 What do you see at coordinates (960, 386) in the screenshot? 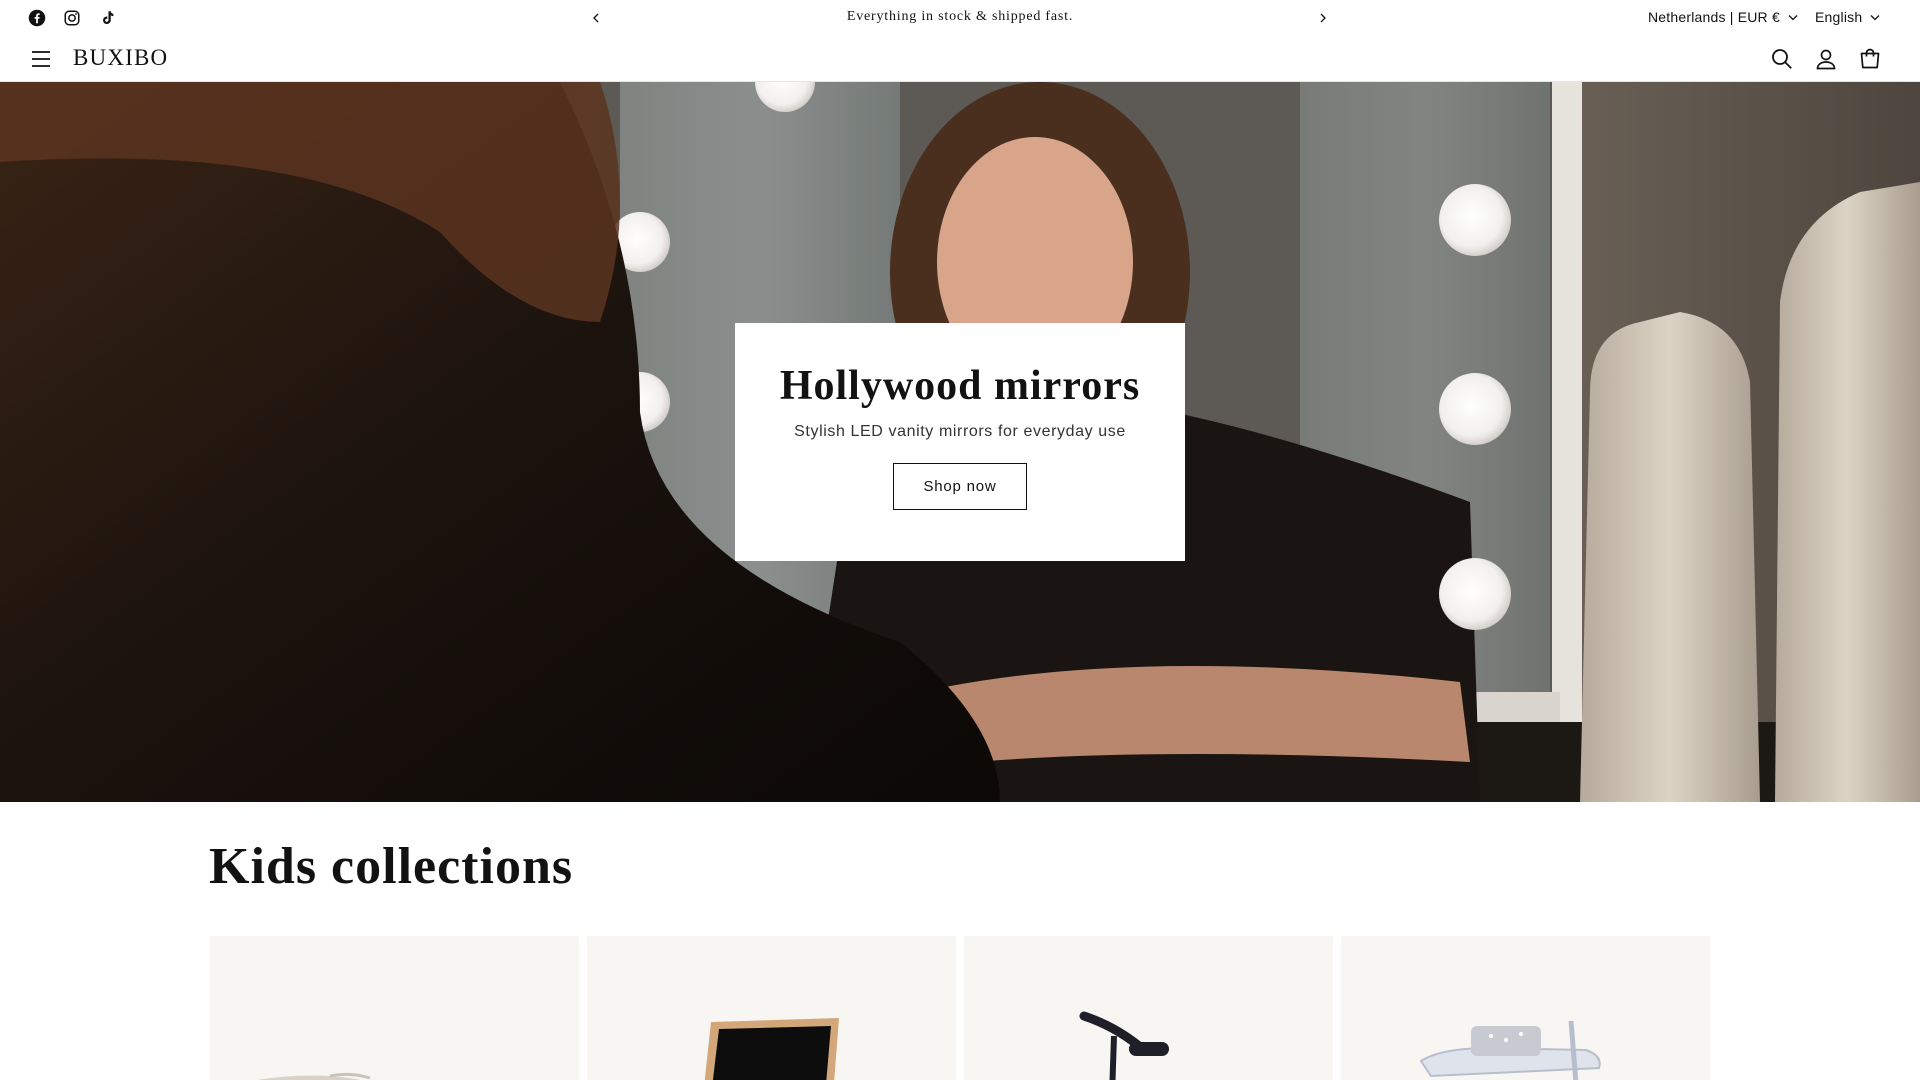
I see `hero-title: Hollywood mirrors` at bounding box center [960, 386].